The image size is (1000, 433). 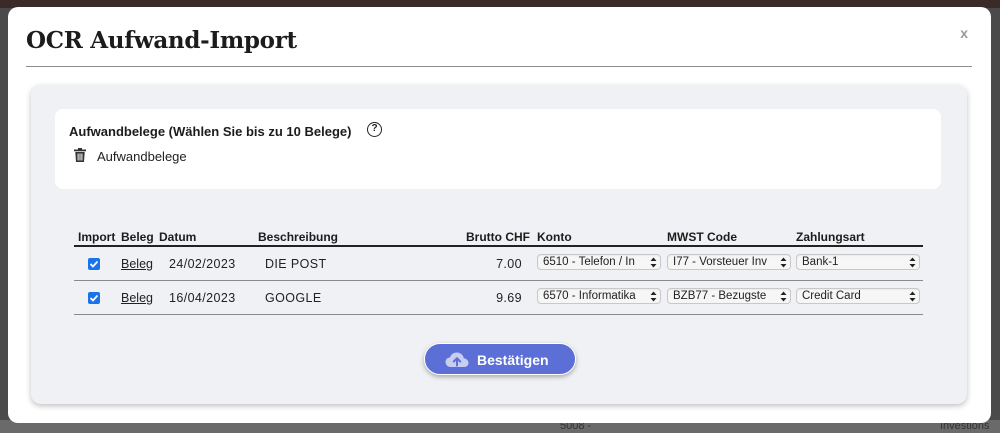 I want to click on brutto-cell: 7.00, so click(x=509, y=264).